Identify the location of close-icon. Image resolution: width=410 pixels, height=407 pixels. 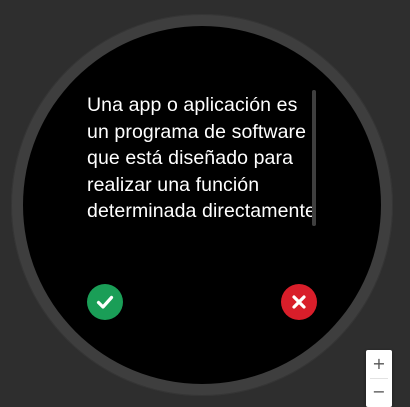
(299, 302).